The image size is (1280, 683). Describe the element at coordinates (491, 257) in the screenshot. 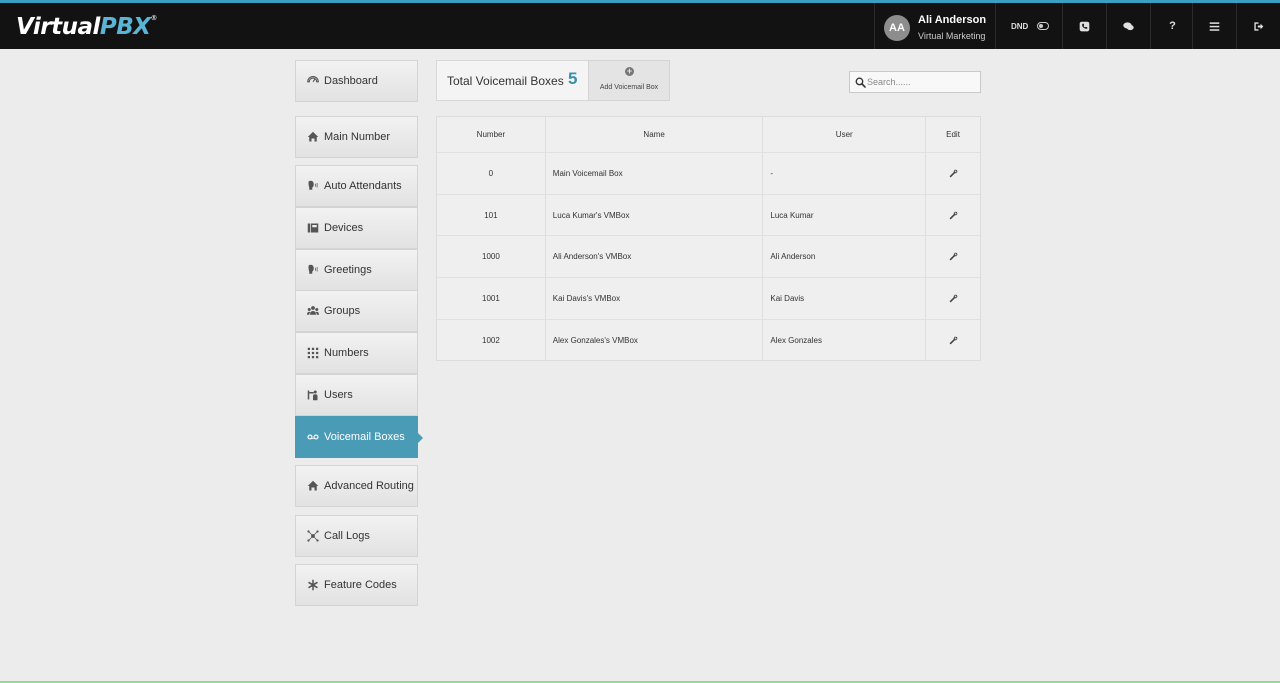

I see `cell-number: 1000` at that location.